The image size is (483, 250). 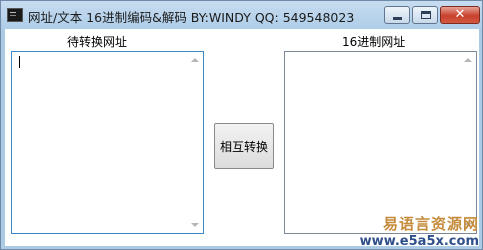 I want to click on text-caret, so click(x=19, y=62).